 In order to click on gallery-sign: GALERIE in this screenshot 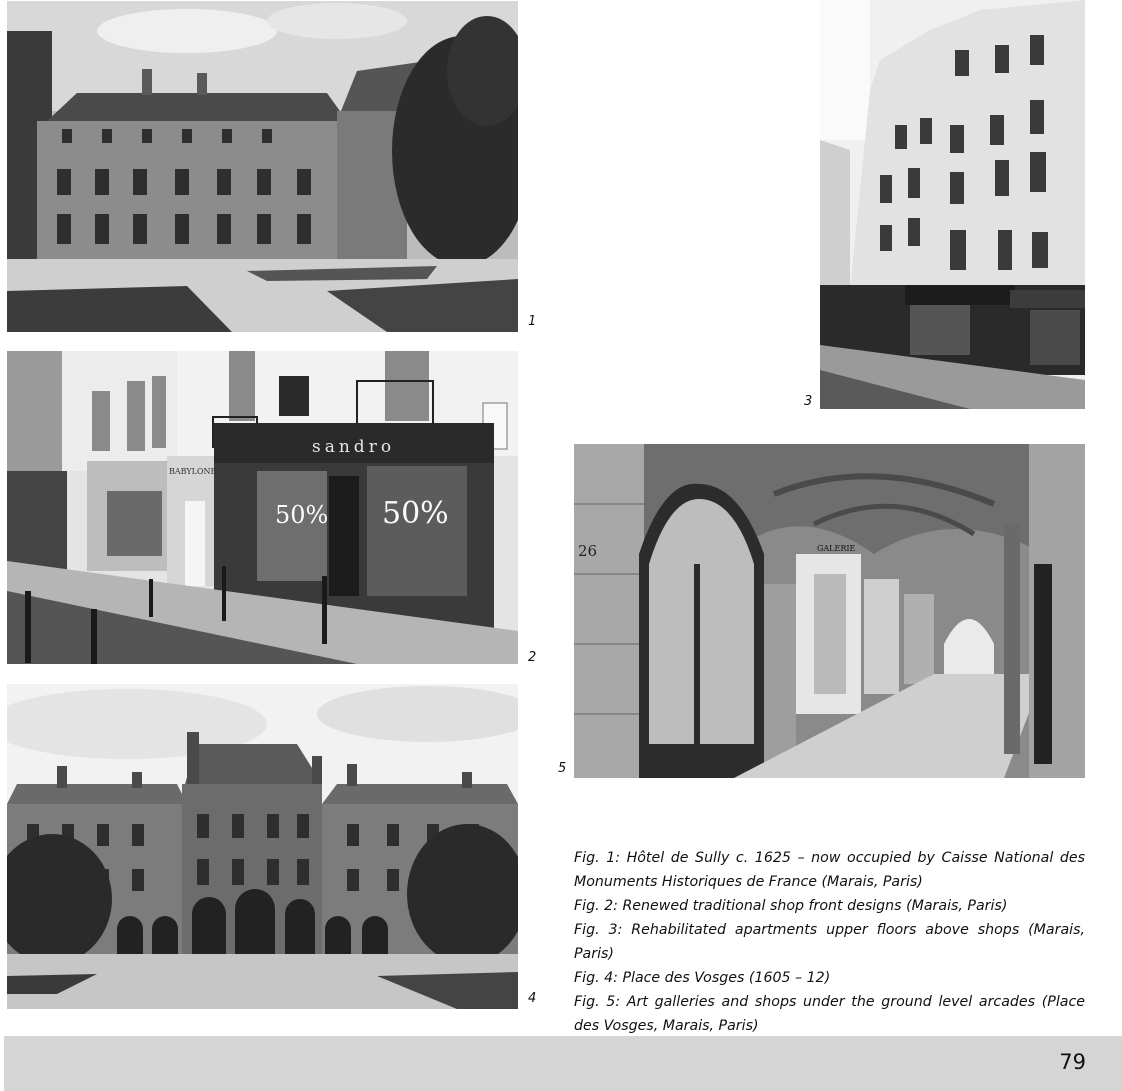, I will do `click(836, 548)`.